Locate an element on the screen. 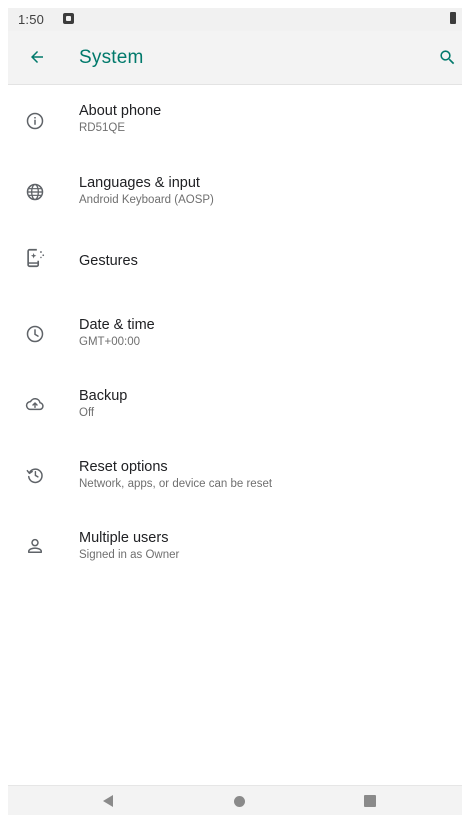 The height and width of the screenshot is (815, 462). cloud-backup-icon is located at coordinates (35, 404).